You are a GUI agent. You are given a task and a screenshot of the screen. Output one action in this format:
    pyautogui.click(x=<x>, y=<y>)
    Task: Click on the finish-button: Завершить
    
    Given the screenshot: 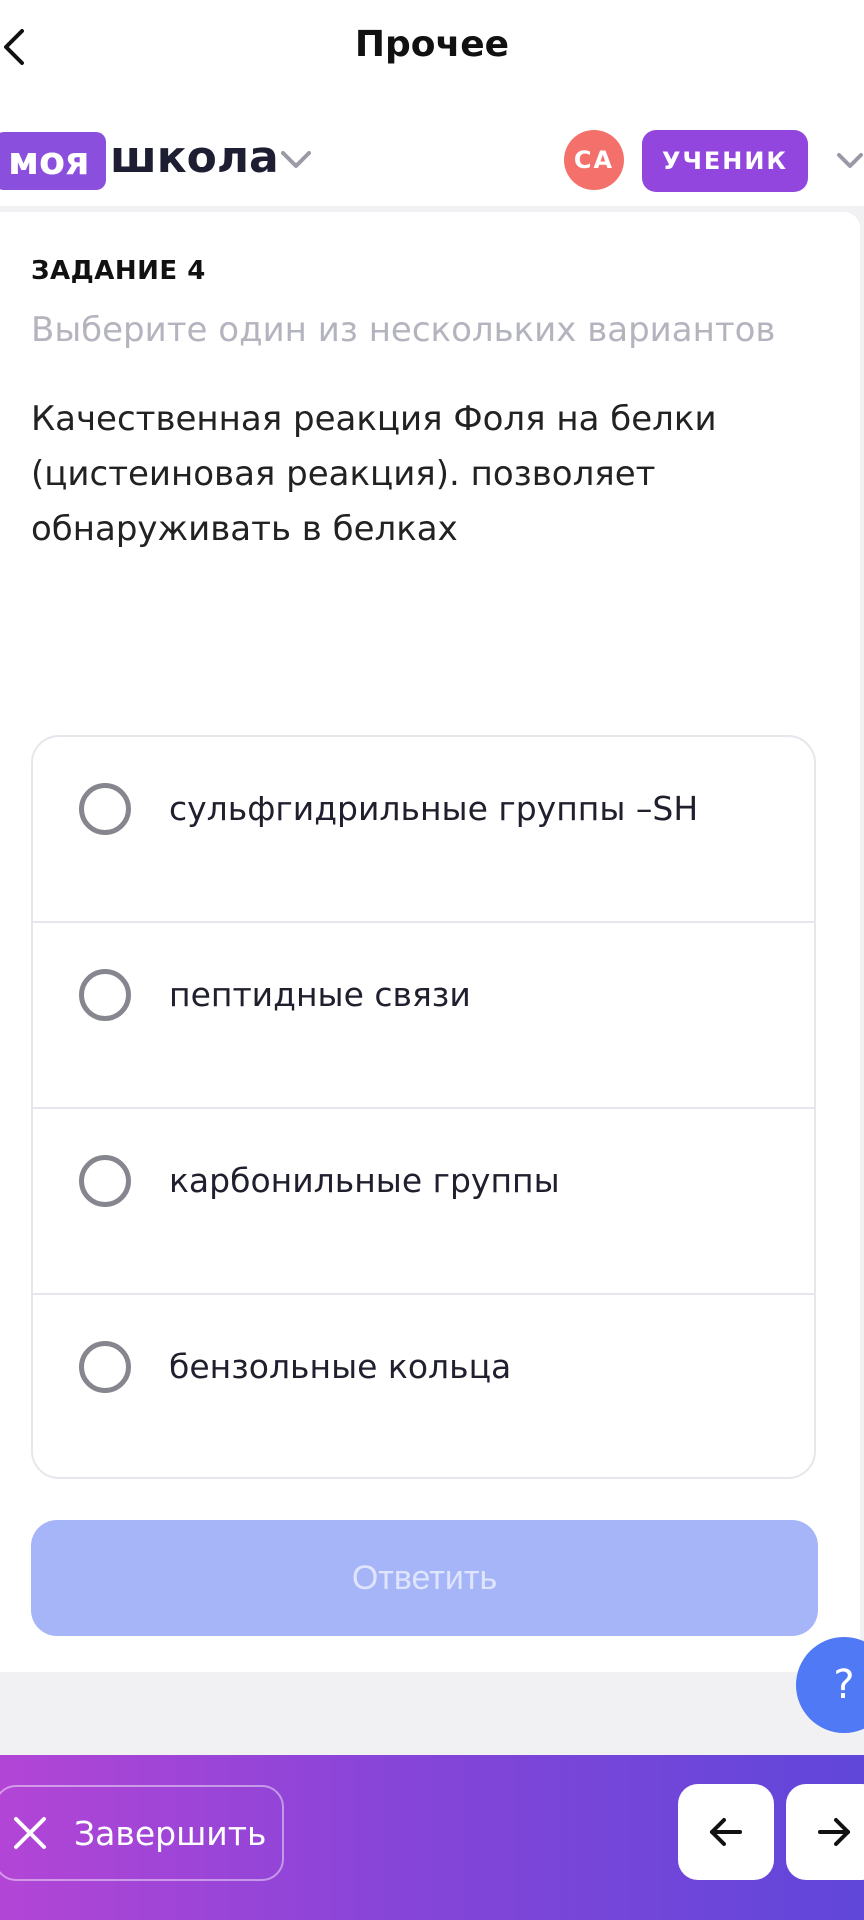 What is the action you would take?
    pyautogui.click(x=142, y=1833)
    